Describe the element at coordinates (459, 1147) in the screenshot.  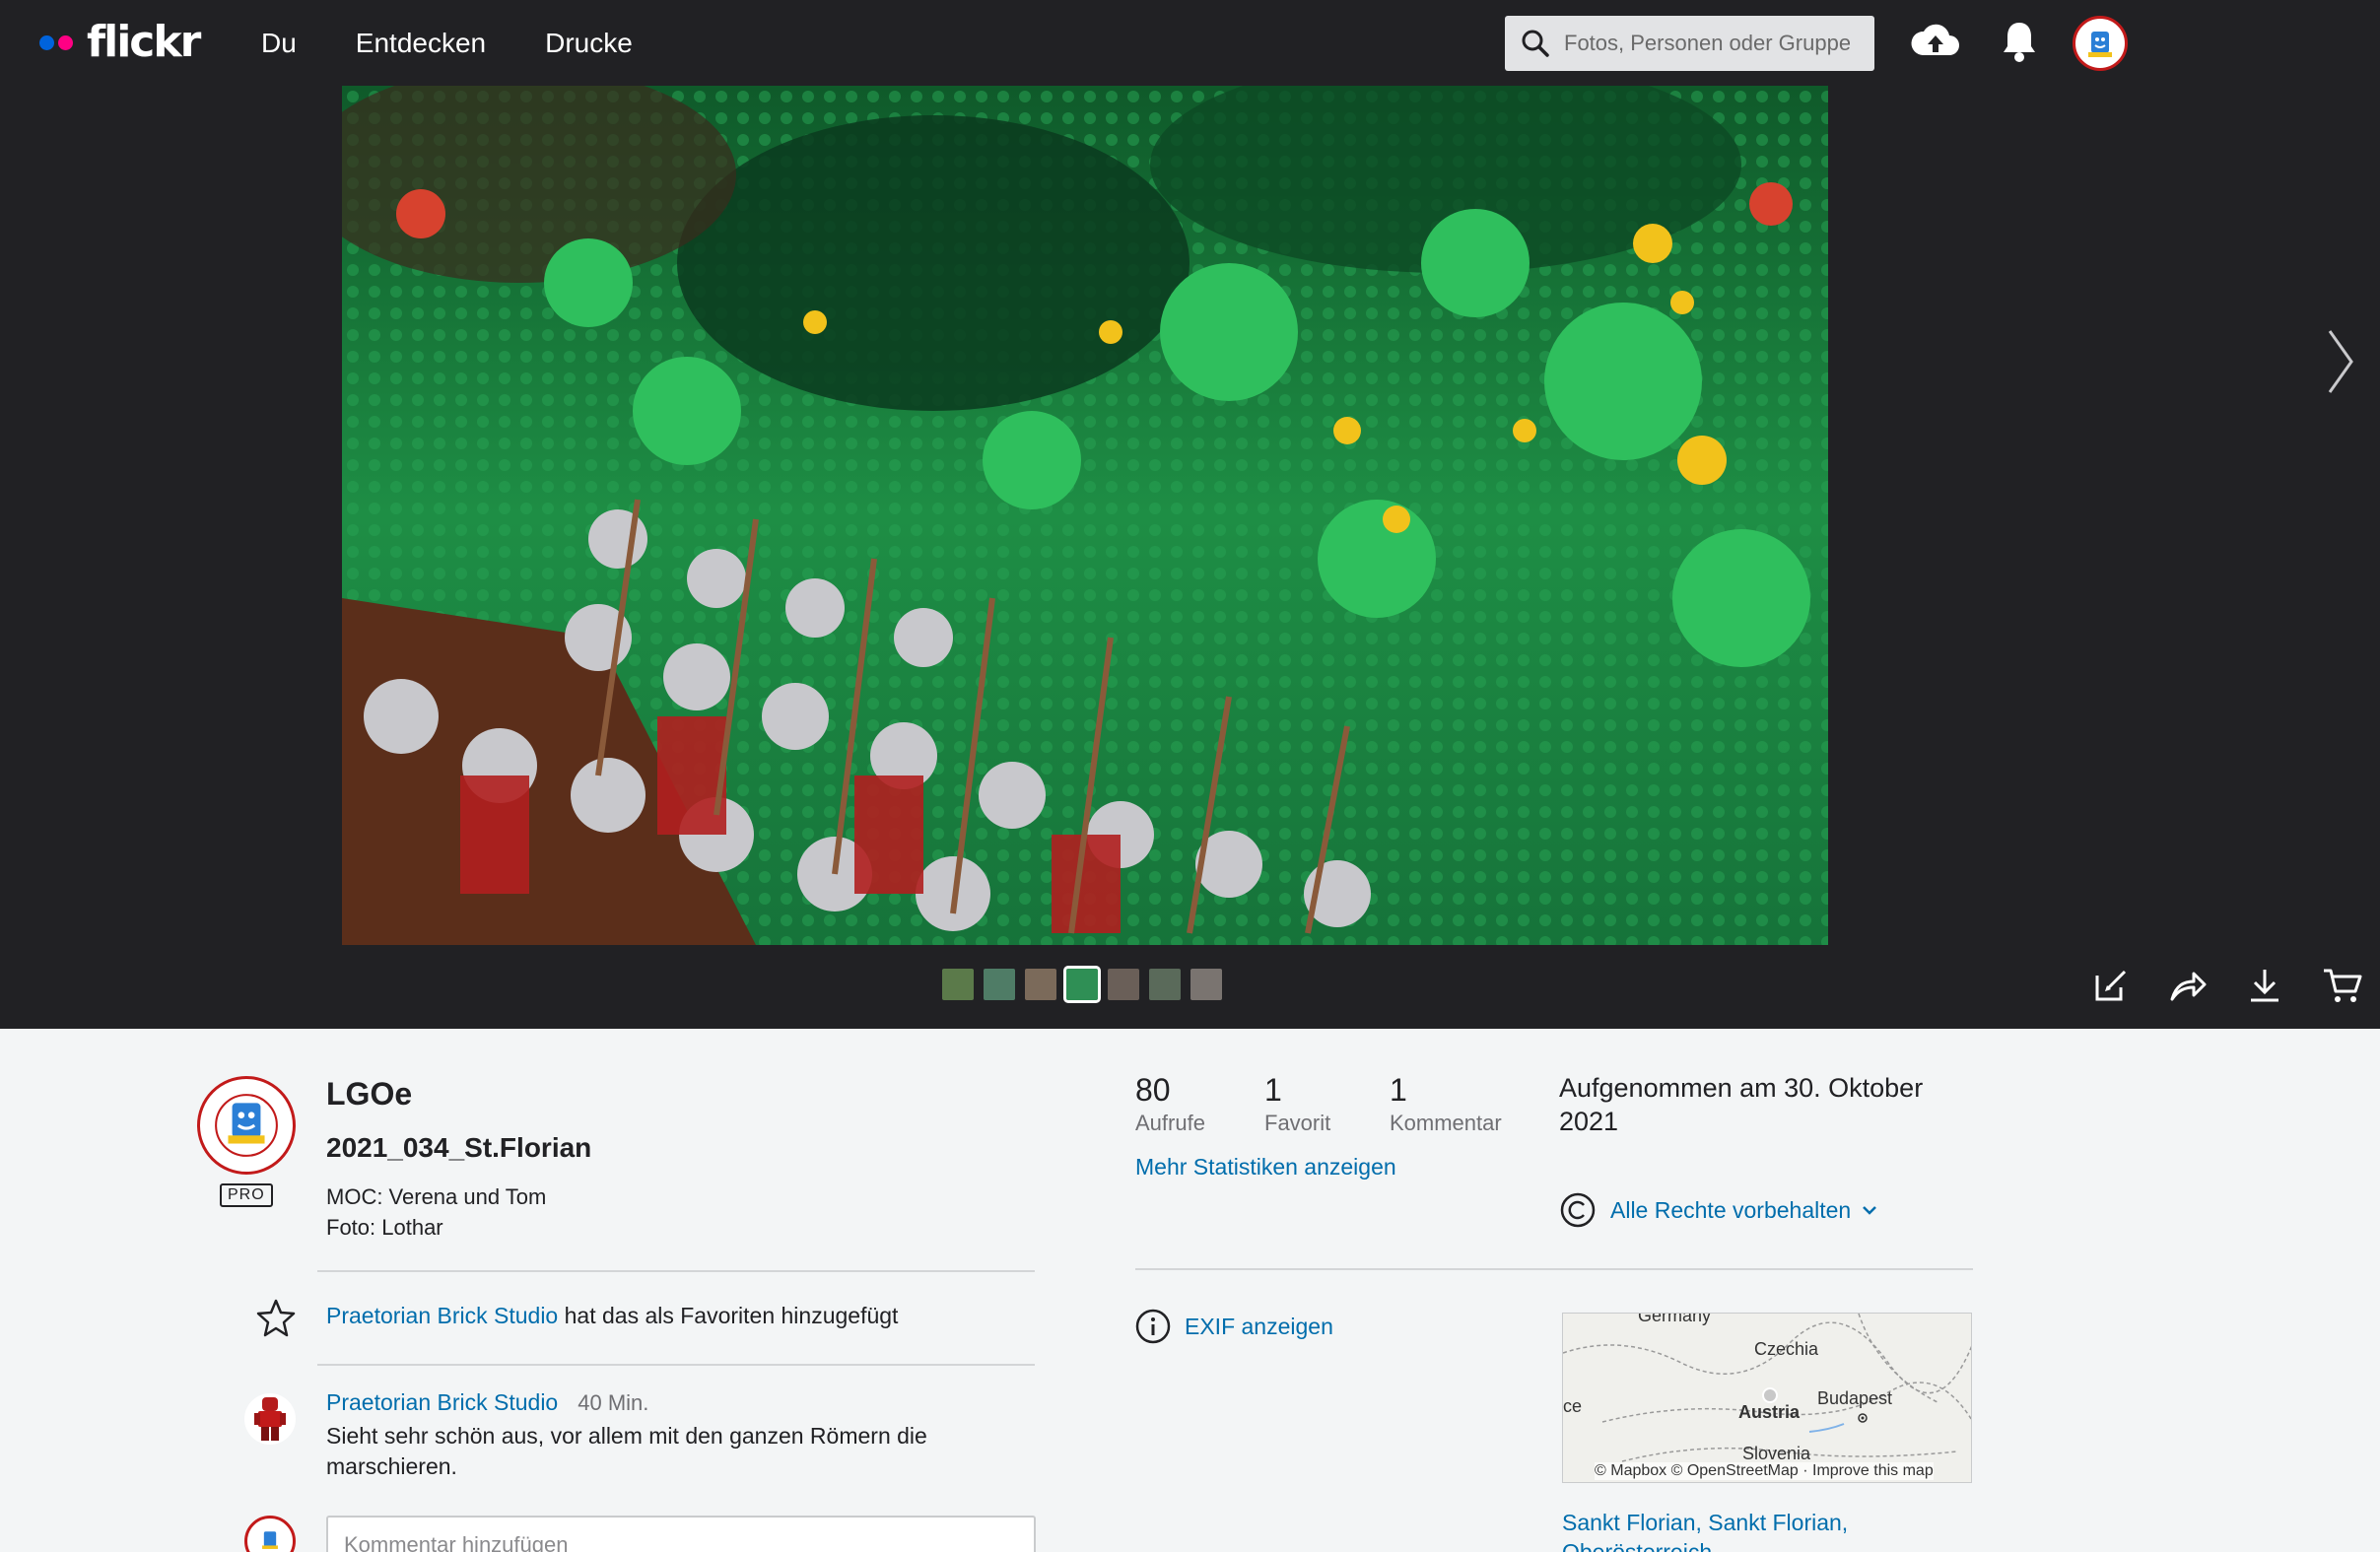
I see `photo-title: 2021_034_St.Florian` at that location.